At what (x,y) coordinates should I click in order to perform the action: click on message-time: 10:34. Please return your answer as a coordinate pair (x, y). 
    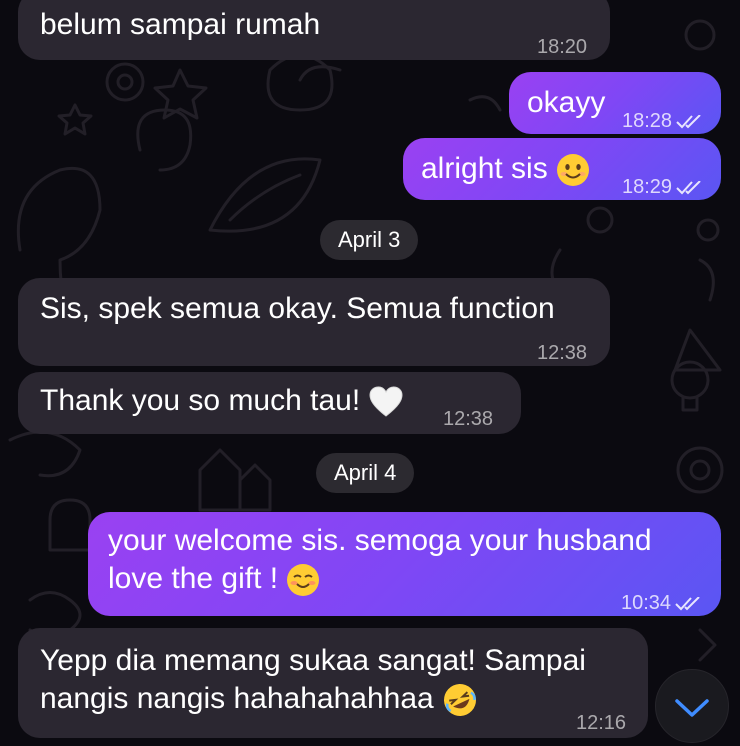
    Looking at the image, I should click on (662, 603).